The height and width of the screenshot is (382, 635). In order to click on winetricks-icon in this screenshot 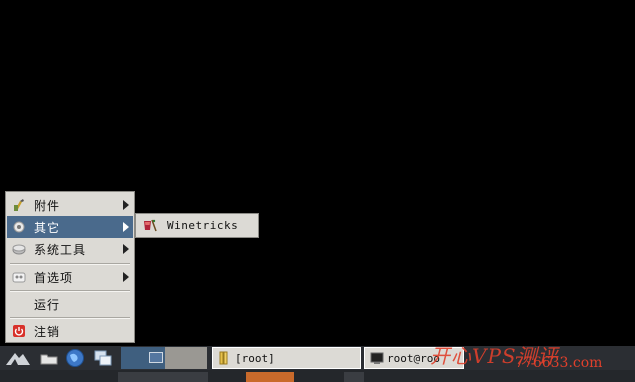, I will do `click(149, 225)`.